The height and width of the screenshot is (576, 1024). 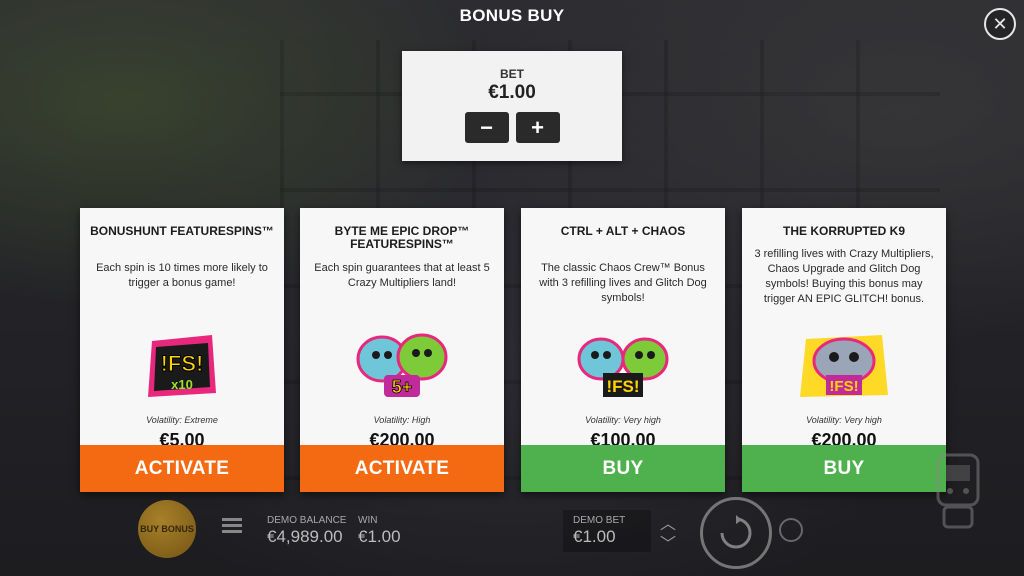 I want to click on bonushunt-art-icon: !FS! x10, so click(x=182, y=366).